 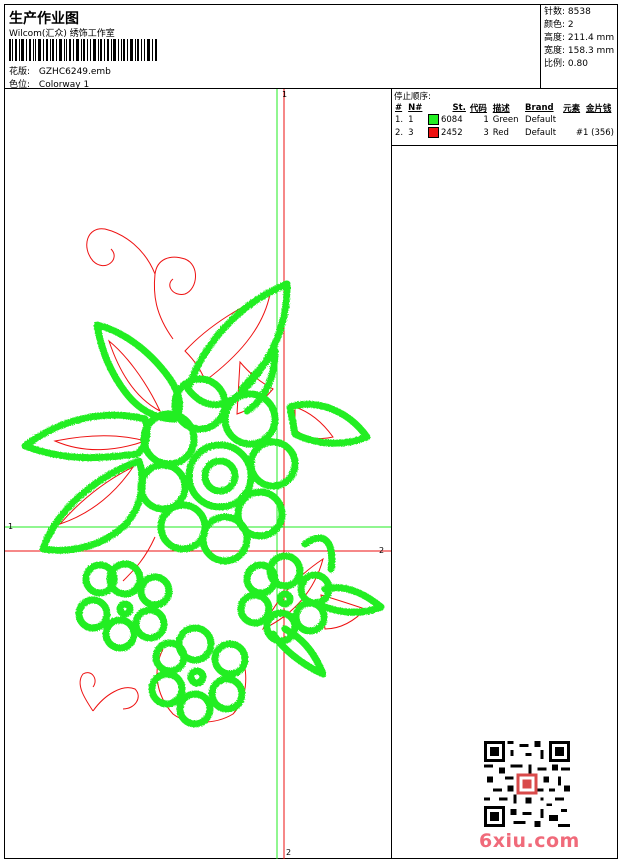 What do you see at coordinates (83, 50) in the screenshot?
I see `barcode` at bounding box center [83, 50].